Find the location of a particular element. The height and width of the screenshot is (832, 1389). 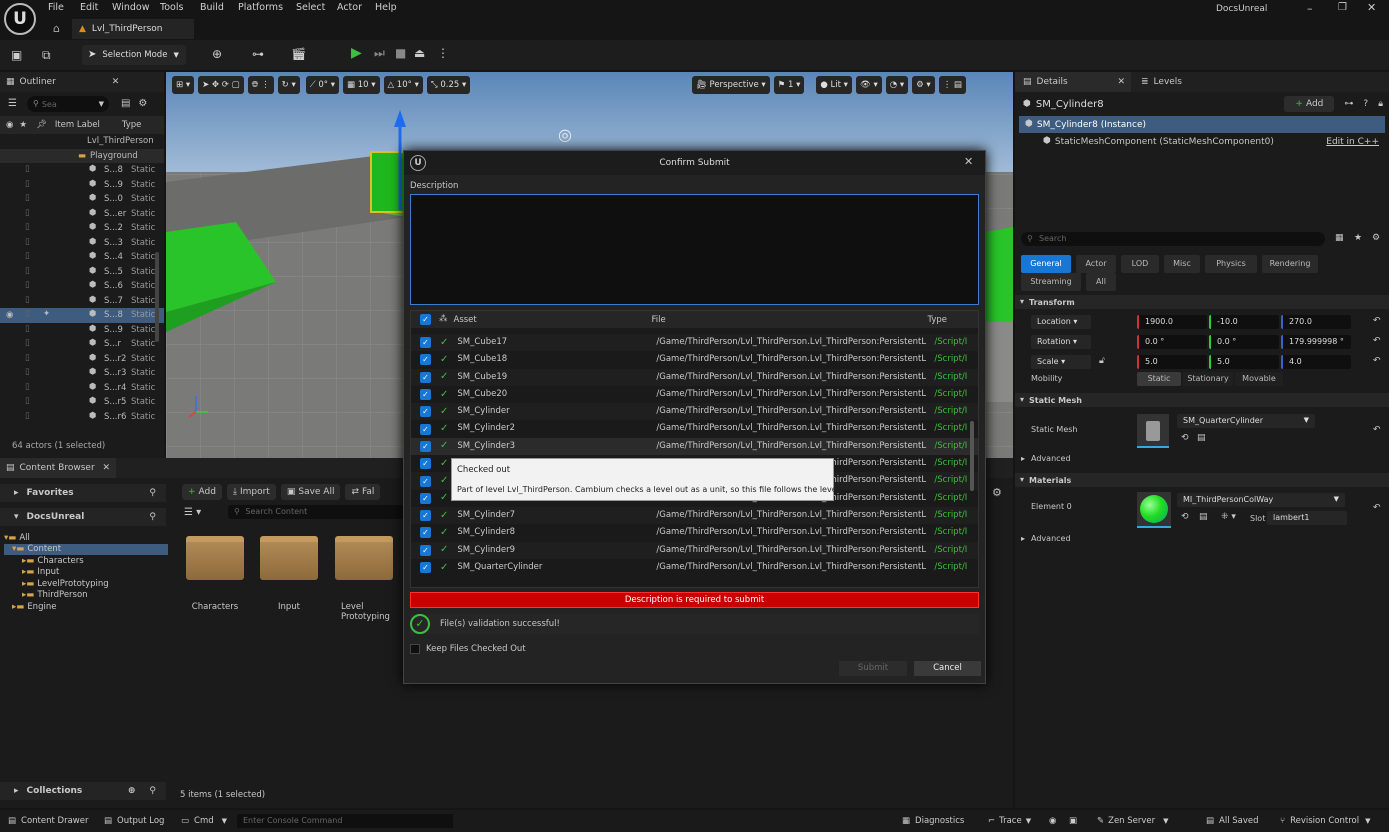

static-mesh-thumbnail is located at coordinates (1153, 431).